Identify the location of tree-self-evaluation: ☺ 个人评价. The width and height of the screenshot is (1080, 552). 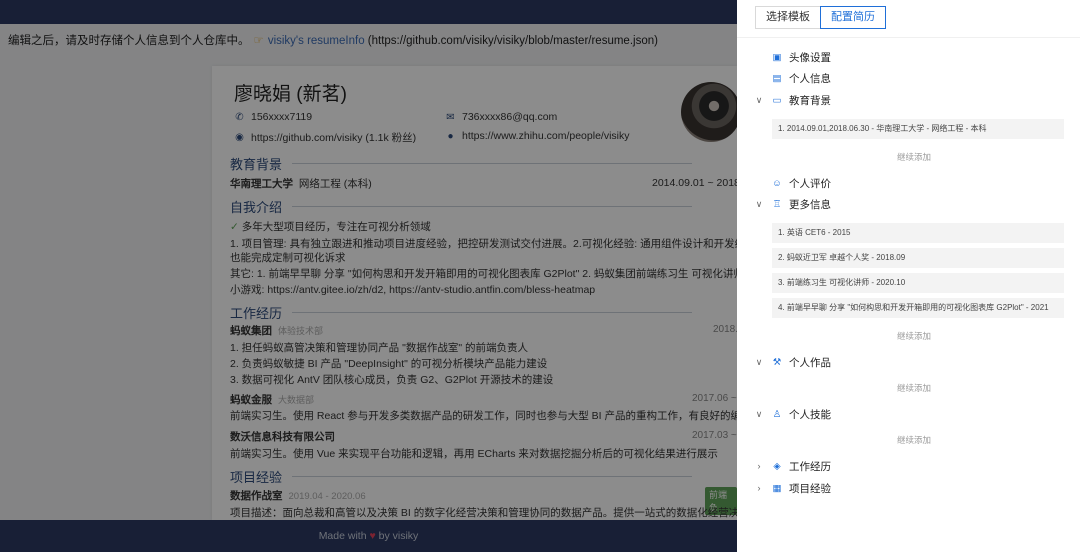
(792, 183).